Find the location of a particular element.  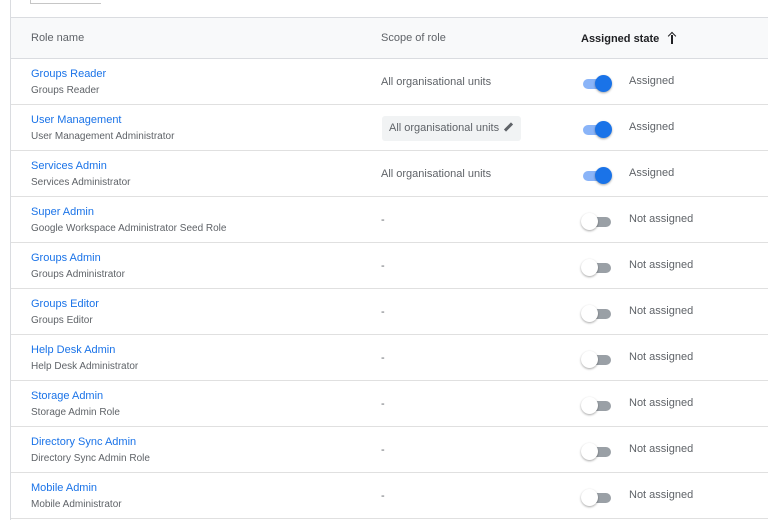

role-description: User Management Administrator is located at coordinates (103, 136).